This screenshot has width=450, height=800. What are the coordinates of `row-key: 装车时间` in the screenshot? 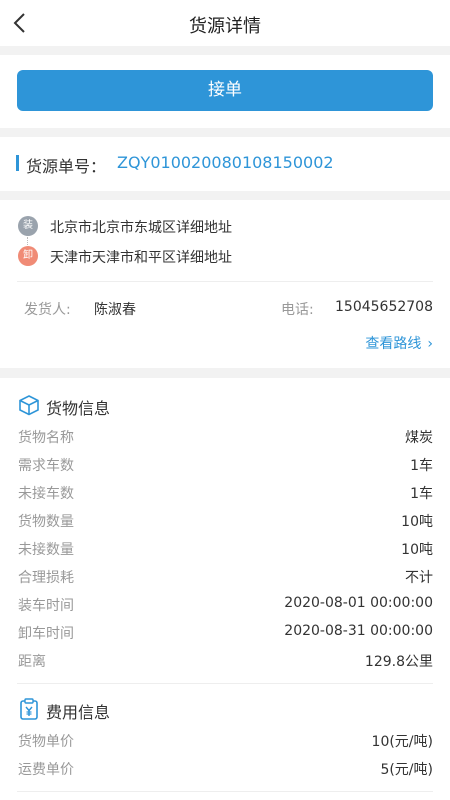 It's located at (46, 606).